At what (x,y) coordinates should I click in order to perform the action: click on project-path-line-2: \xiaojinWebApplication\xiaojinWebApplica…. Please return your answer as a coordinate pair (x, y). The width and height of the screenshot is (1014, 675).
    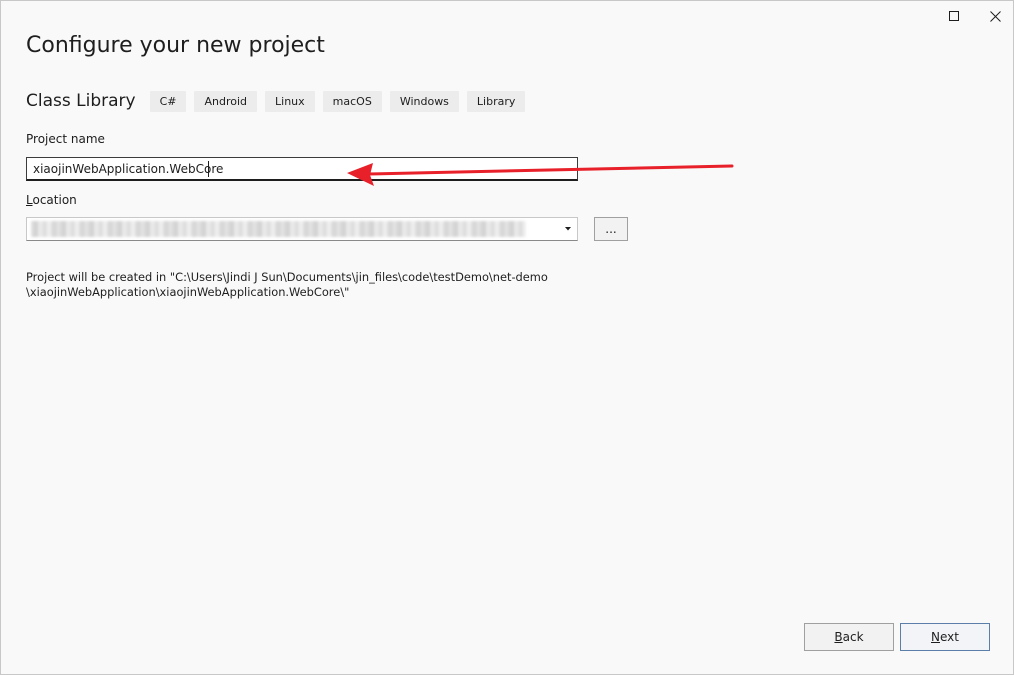
    Looking at the image, I should click on (188, 292).